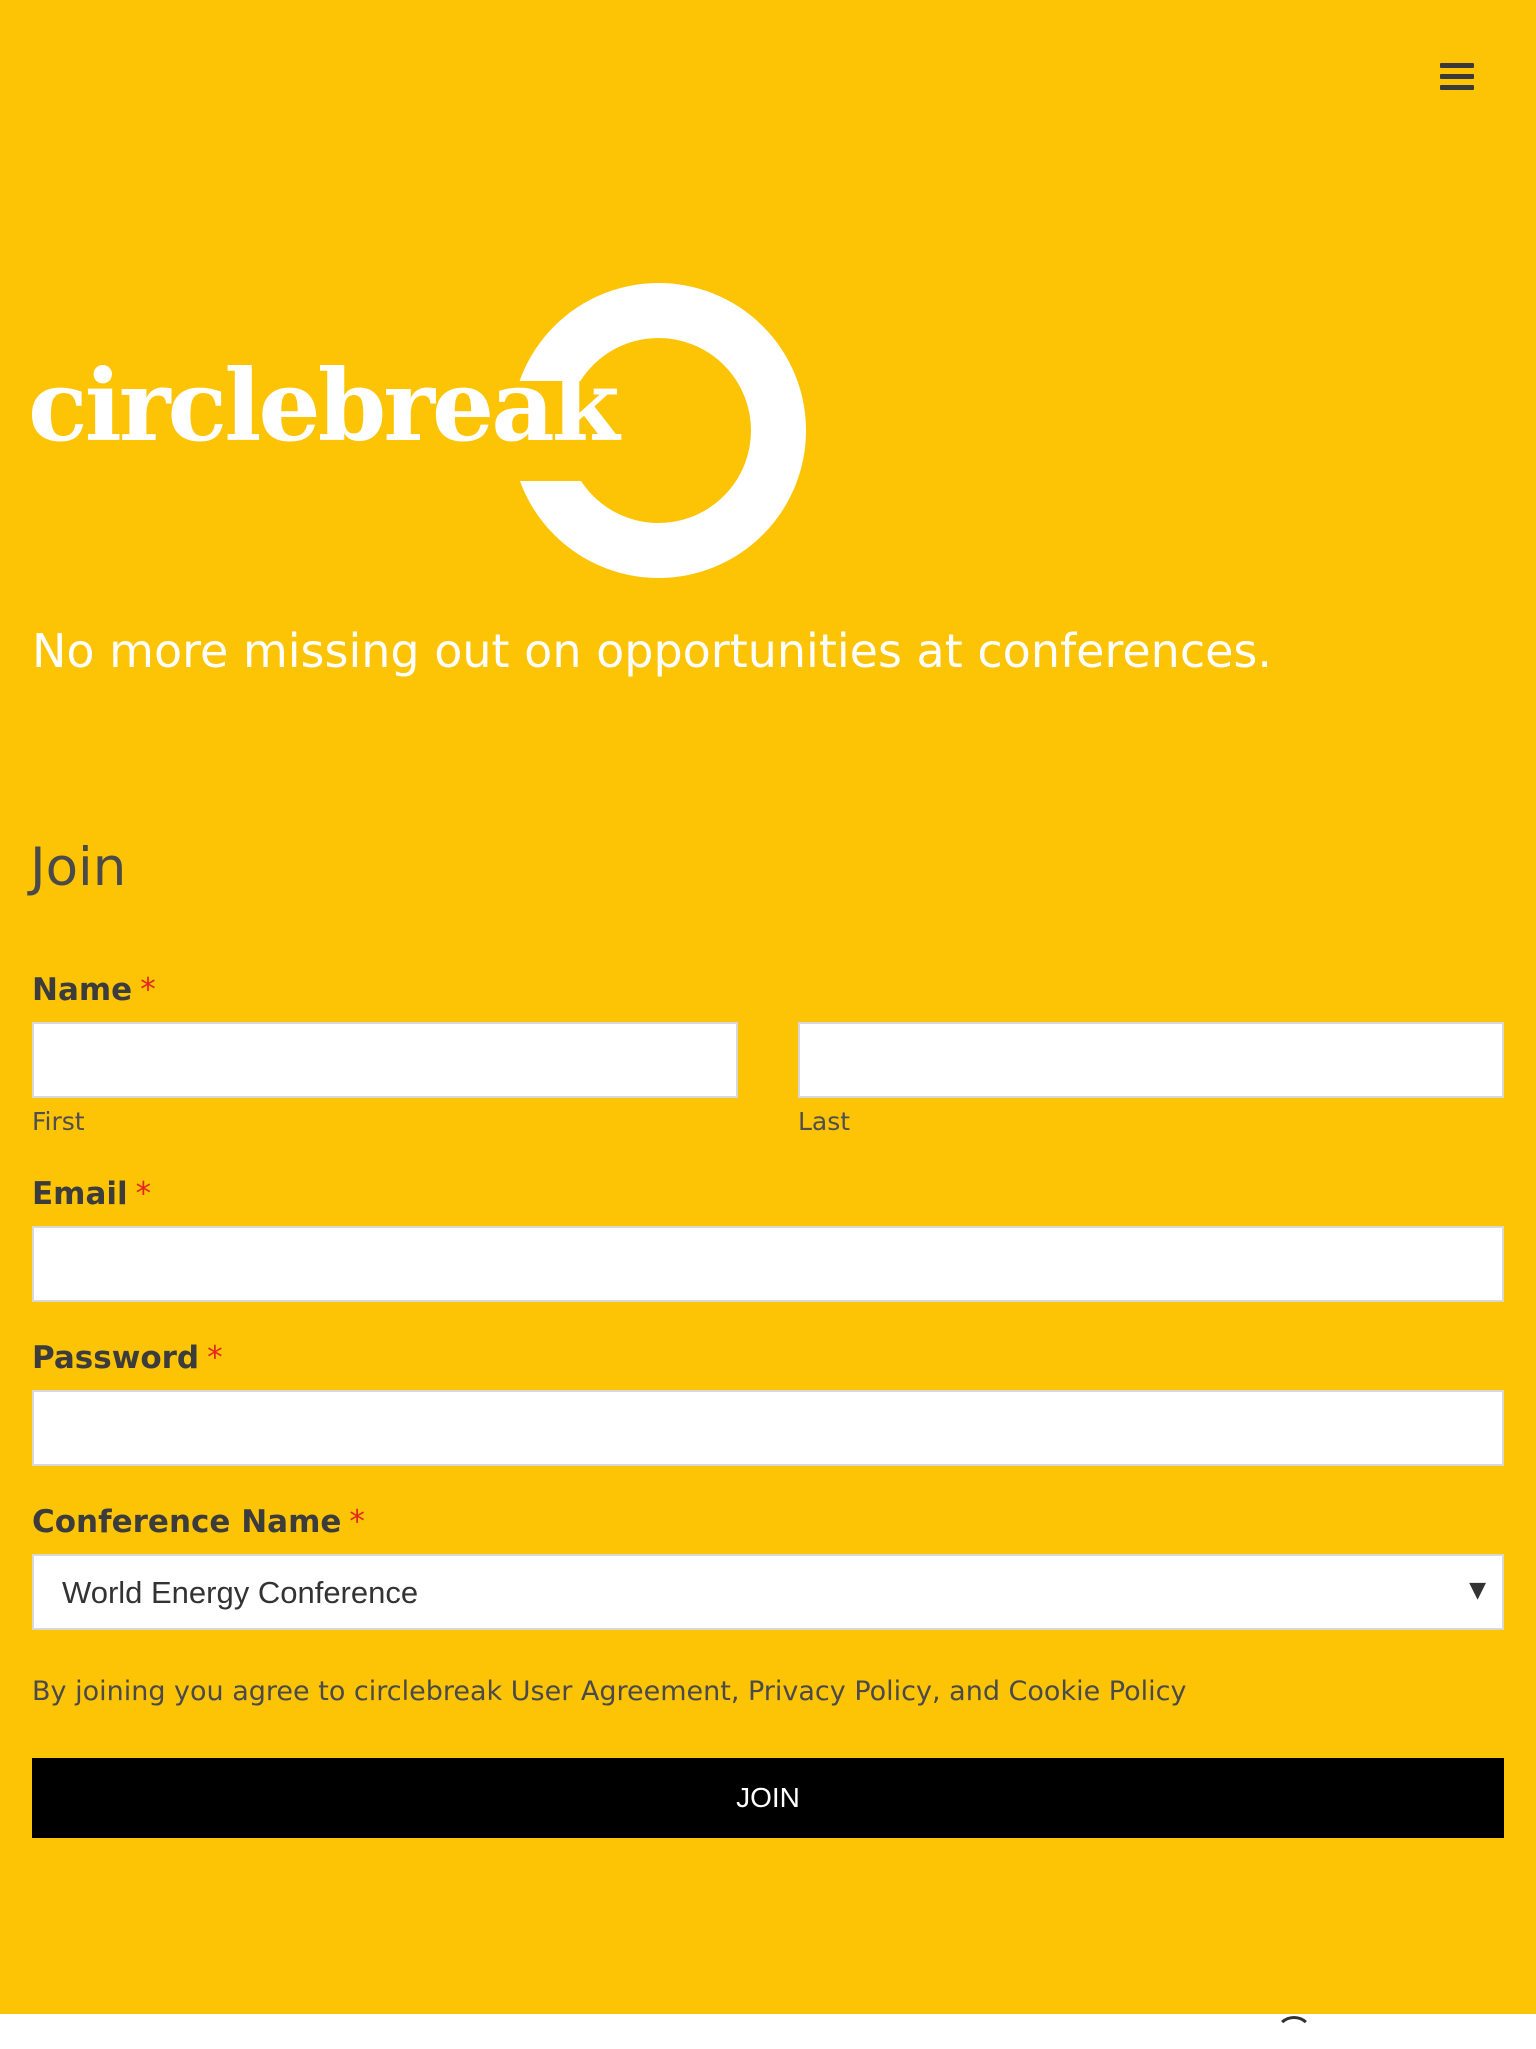  What do you see at coordinates (768, 1798) in the screenshot?
I see `join-button: JOIN` at bounding box center [768, 1798].